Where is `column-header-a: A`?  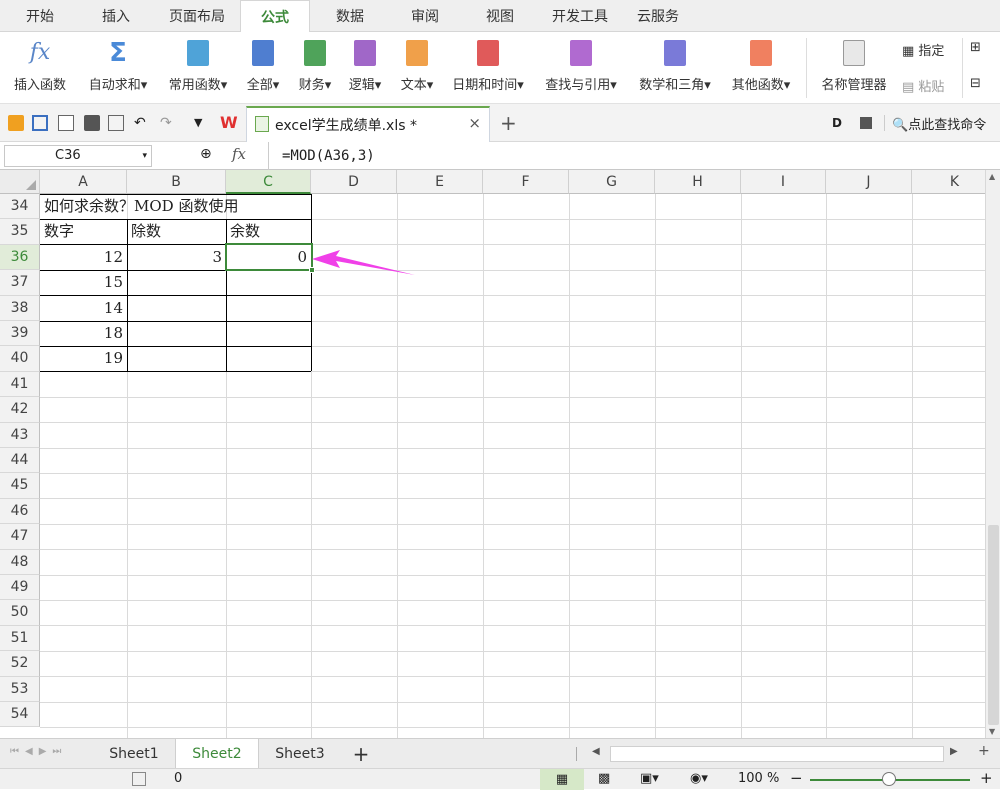 column-header-a: A is located at coordinates (83, 182).